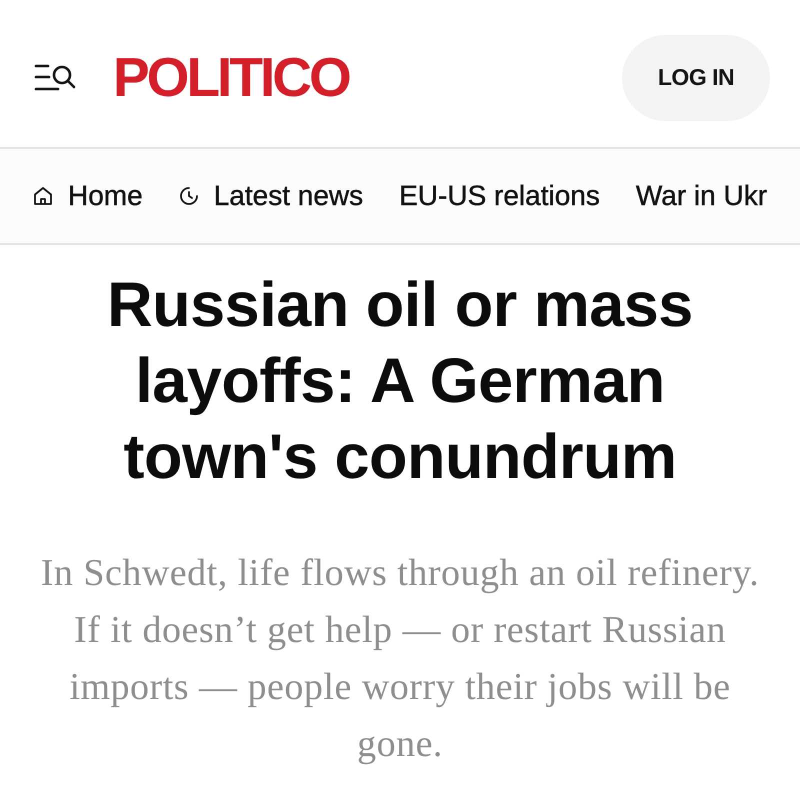 The width and height of the screenshot is (800, 800). I want to click on nav-link: Home, so click(88, 196).